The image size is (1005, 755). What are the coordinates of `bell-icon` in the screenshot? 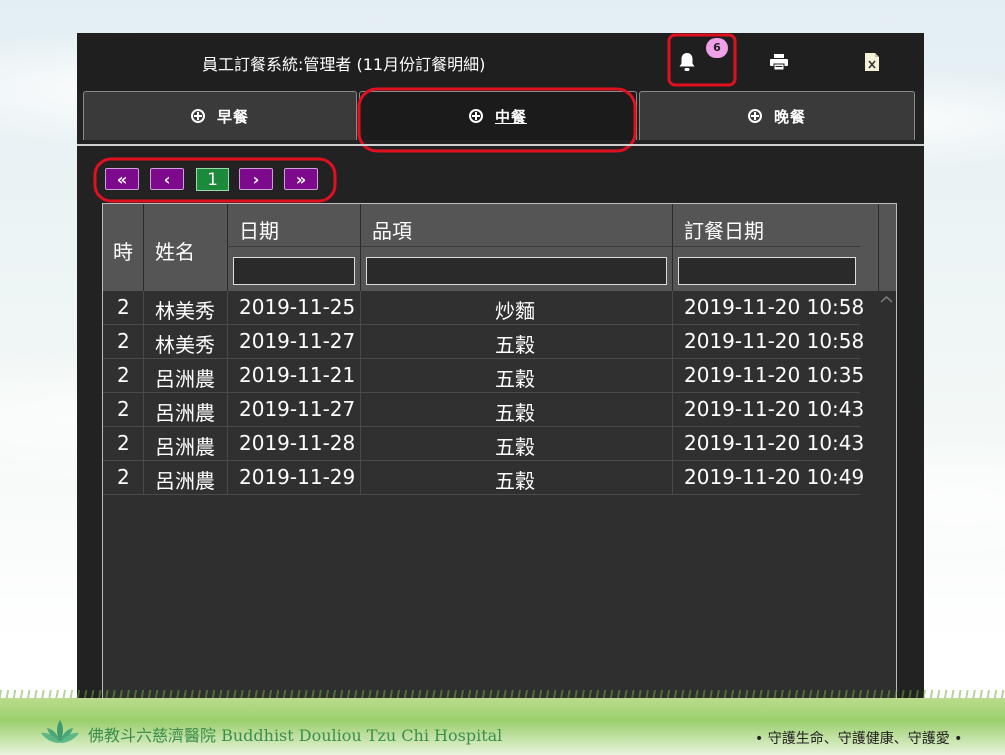 It's located at (687, 62).